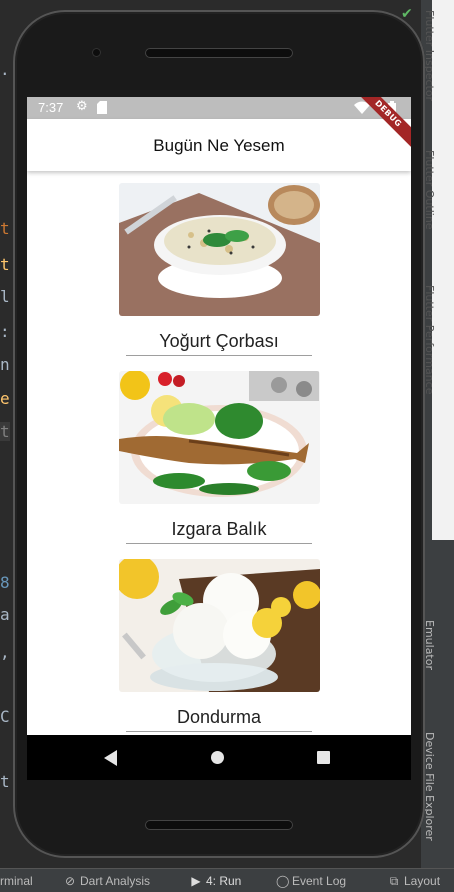  I want to click on dart-analysis-icon: ⊘, so click(70, 881).